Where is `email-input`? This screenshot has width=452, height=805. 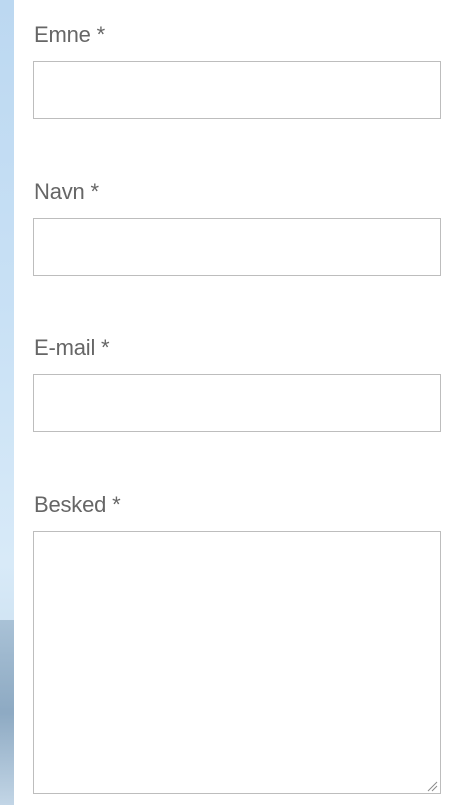 email-input is located at coordinates (237, 403).